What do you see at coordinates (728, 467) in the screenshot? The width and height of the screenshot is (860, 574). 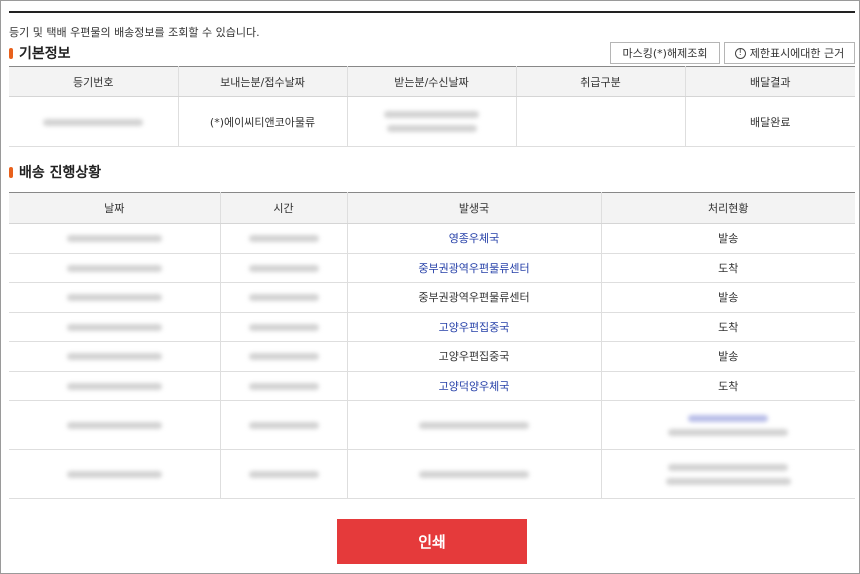 I see `redacted-status` at bounding box center [728, 467].